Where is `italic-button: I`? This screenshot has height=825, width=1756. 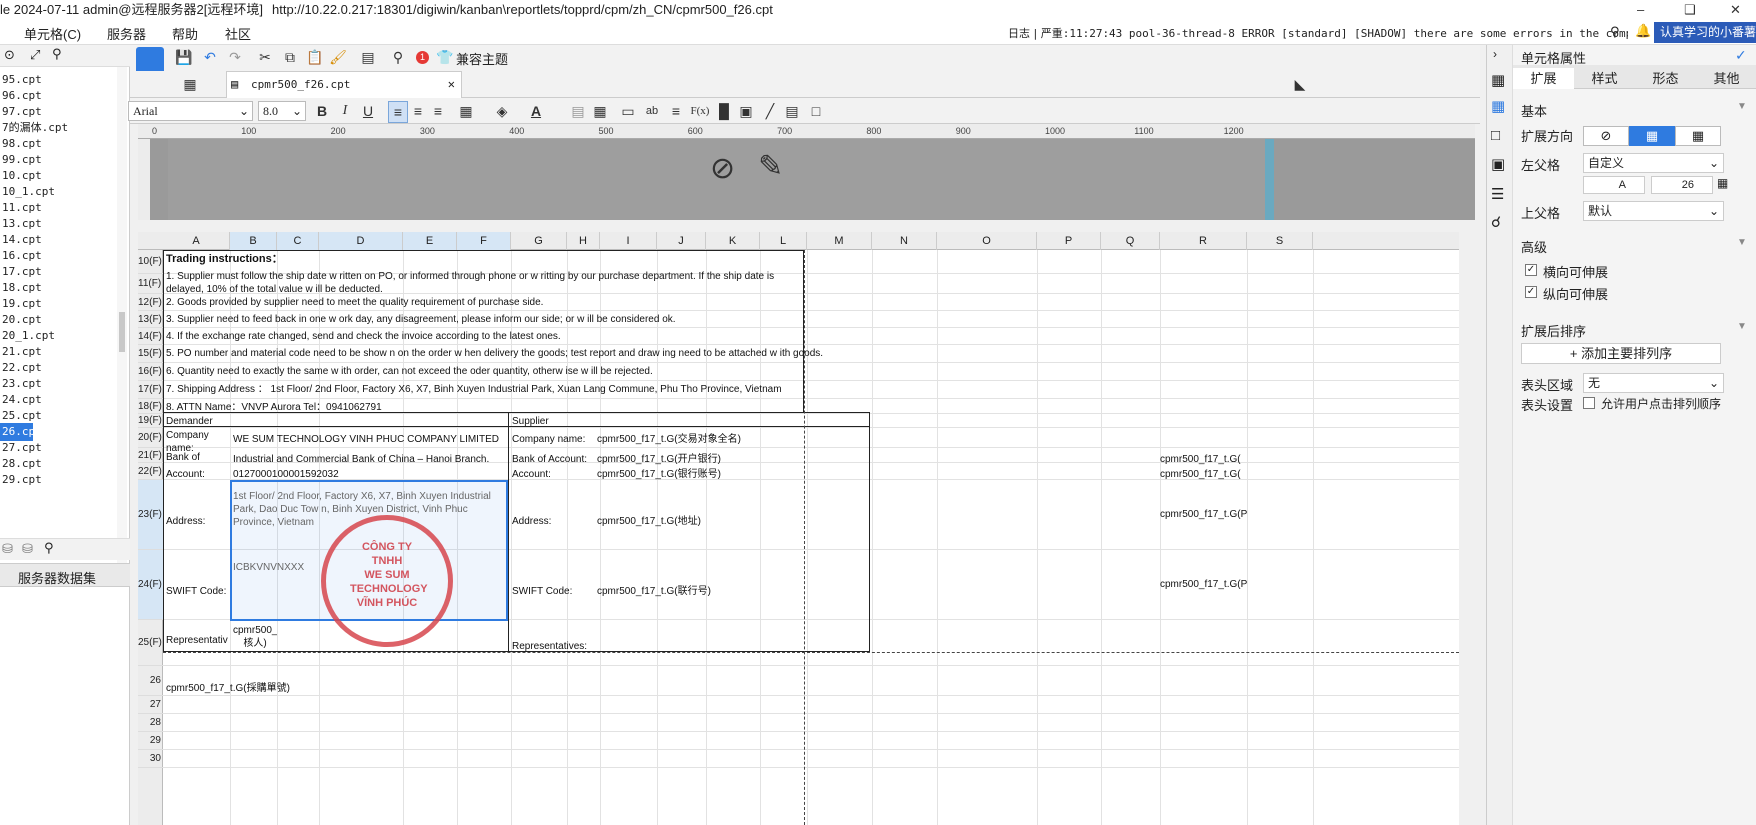
italic-button: I is located at coordinates (345, 111).